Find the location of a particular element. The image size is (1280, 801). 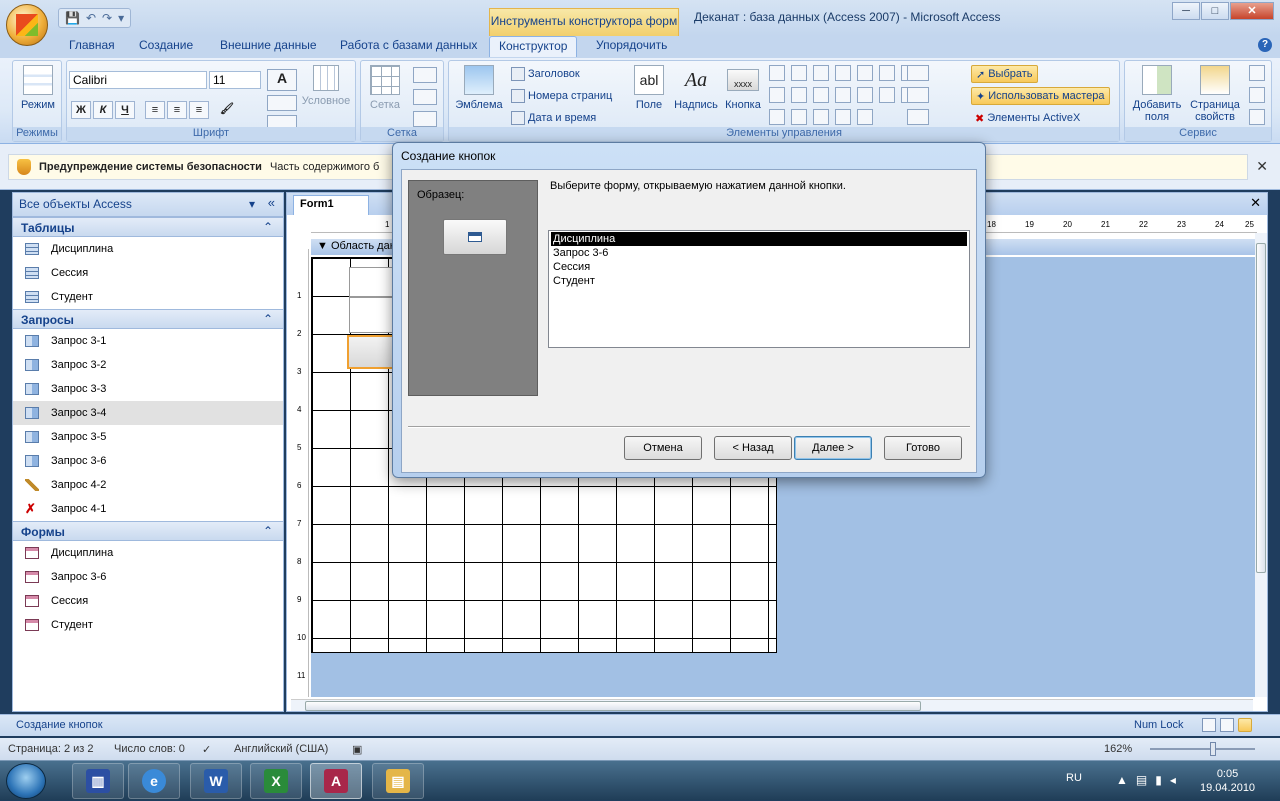

taskbar-excel: X is located at coordinates (276, 781).